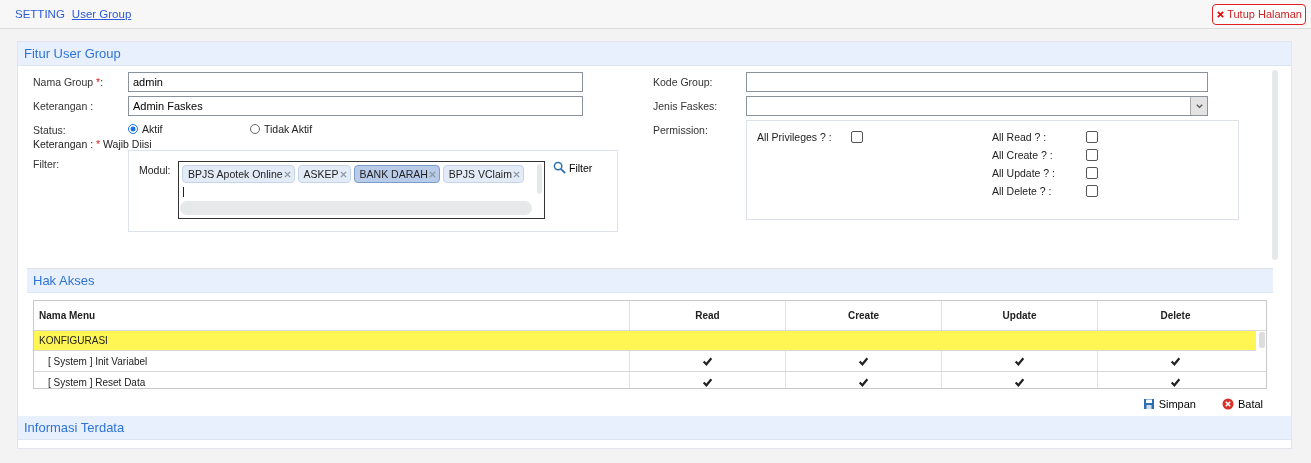 Image resolution: width=1311 pixels, height=463 pixels. What do you see at coordinates (50, 129) in the screenshot?
I see `field-label: Status:` at bounding box center [50, 129].